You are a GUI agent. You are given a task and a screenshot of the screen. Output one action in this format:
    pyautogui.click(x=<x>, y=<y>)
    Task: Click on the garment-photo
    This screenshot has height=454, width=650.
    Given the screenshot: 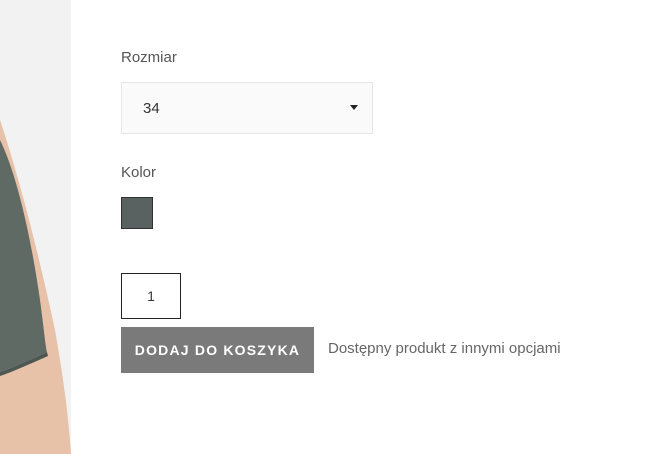 What is the action you would take?
    pyautogui.click(x=35, y=227)
    